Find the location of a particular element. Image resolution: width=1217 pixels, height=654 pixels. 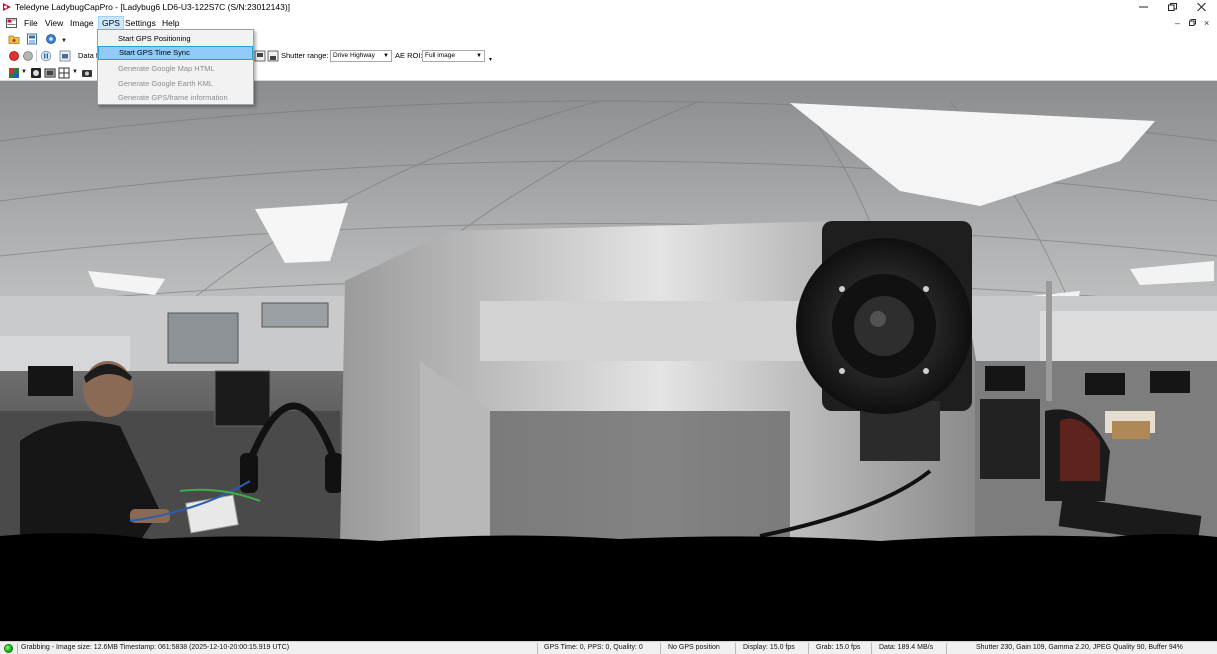

status-display-fps: Display: 15.0 fps is located at coordinates (769, 647).